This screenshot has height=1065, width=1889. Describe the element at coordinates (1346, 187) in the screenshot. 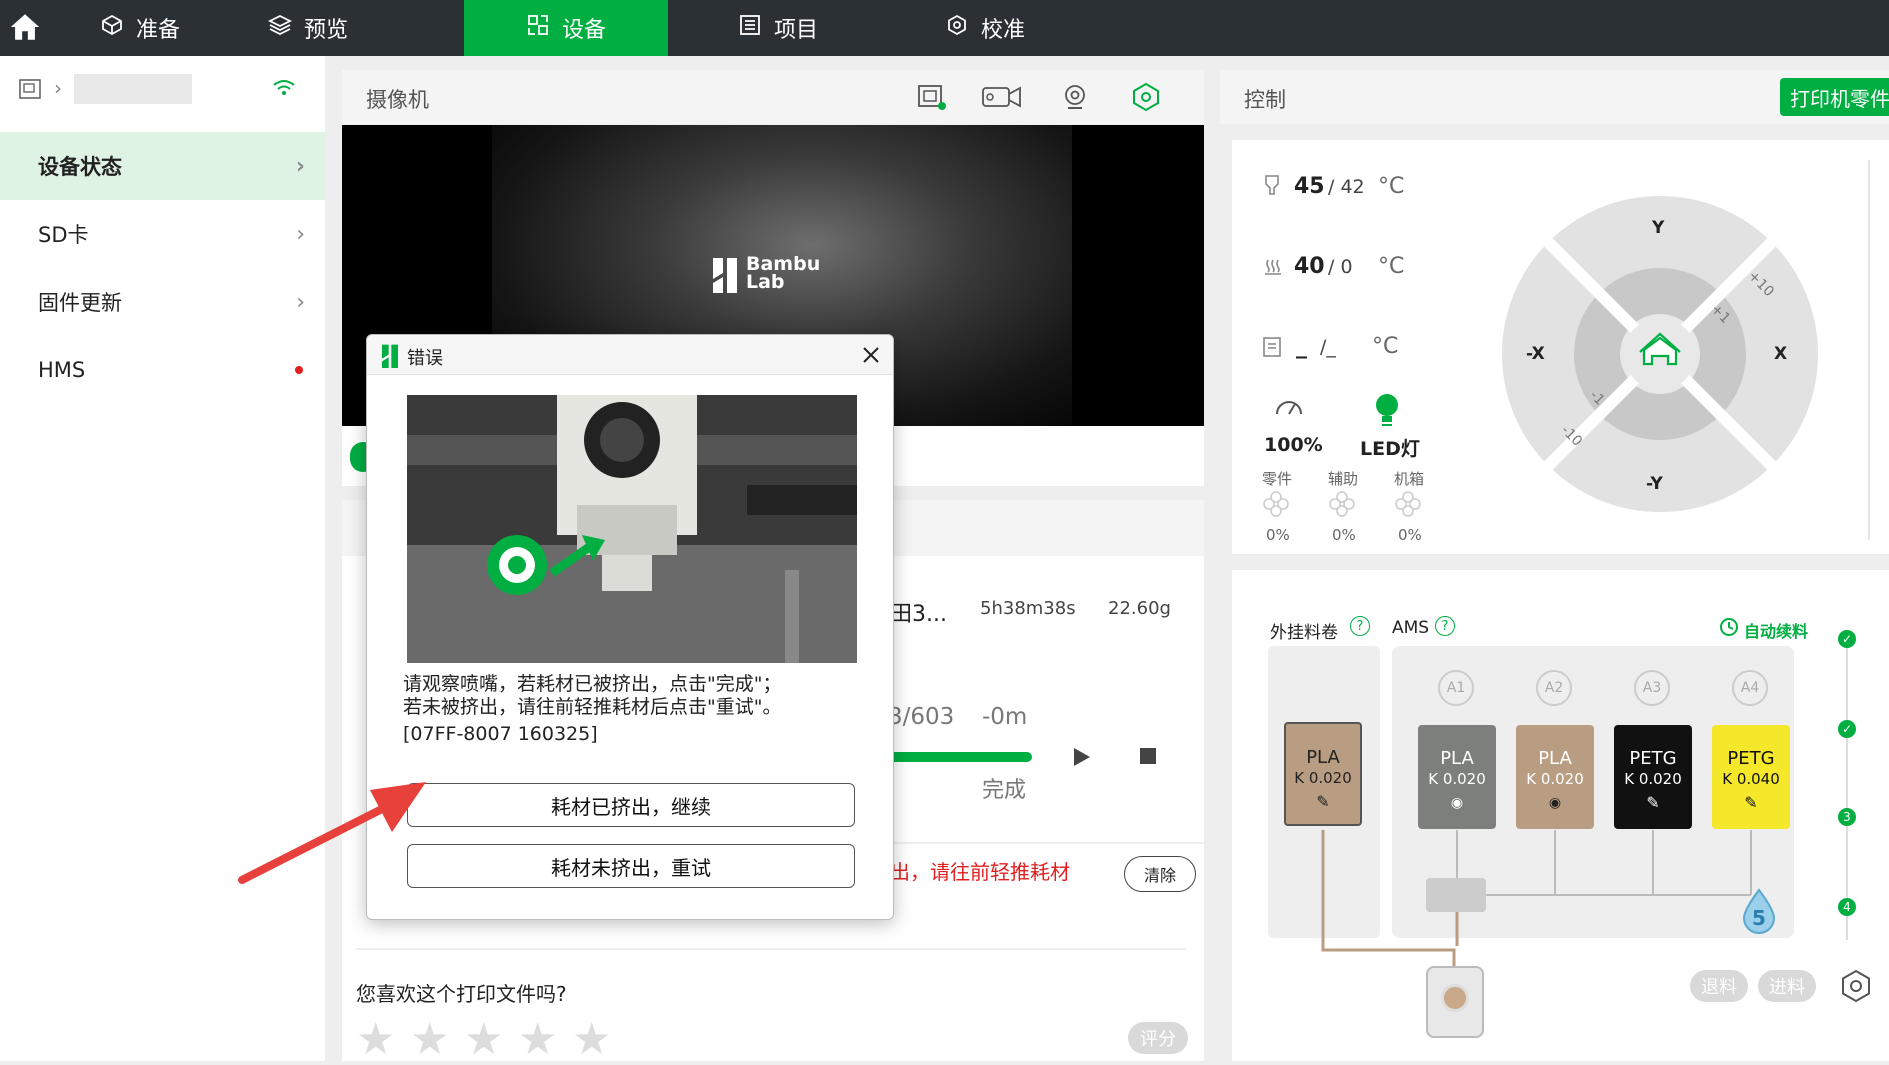

I see `nozzle-target: / 42` at that location.